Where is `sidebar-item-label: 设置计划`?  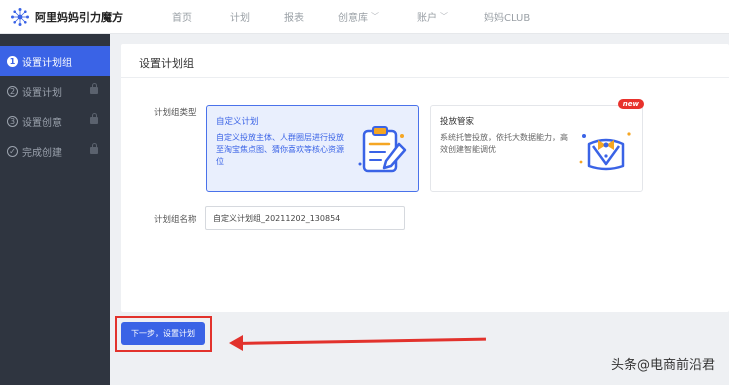
sidebar-item-label: 设置计划 is located at coordinates (42, 93).